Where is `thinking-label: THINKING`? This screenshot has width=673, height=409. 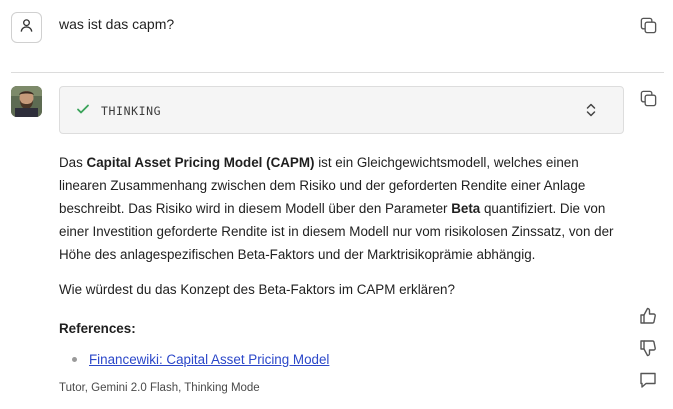 thinking-label: THINKING is located at coordinates (131, 111).